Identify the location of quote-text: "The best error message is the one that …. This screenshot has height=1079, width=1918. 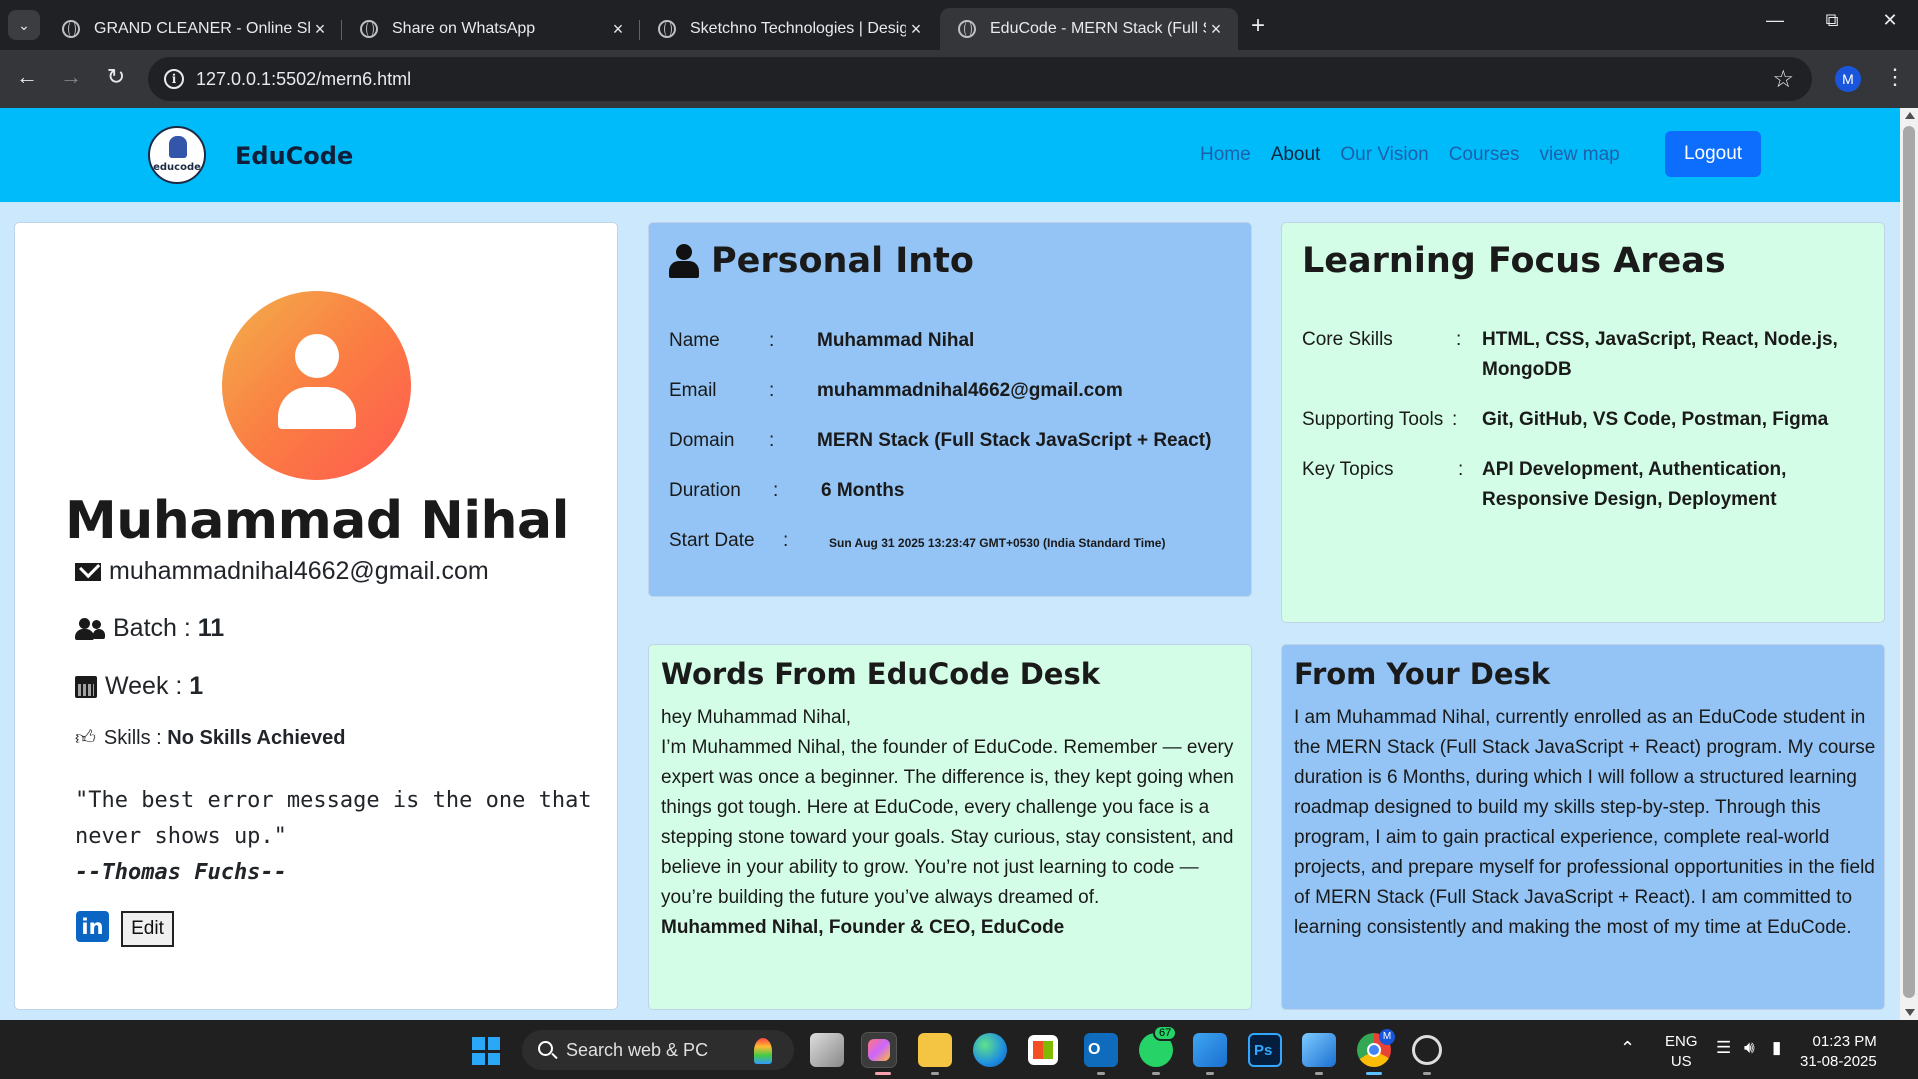
(333, 818).